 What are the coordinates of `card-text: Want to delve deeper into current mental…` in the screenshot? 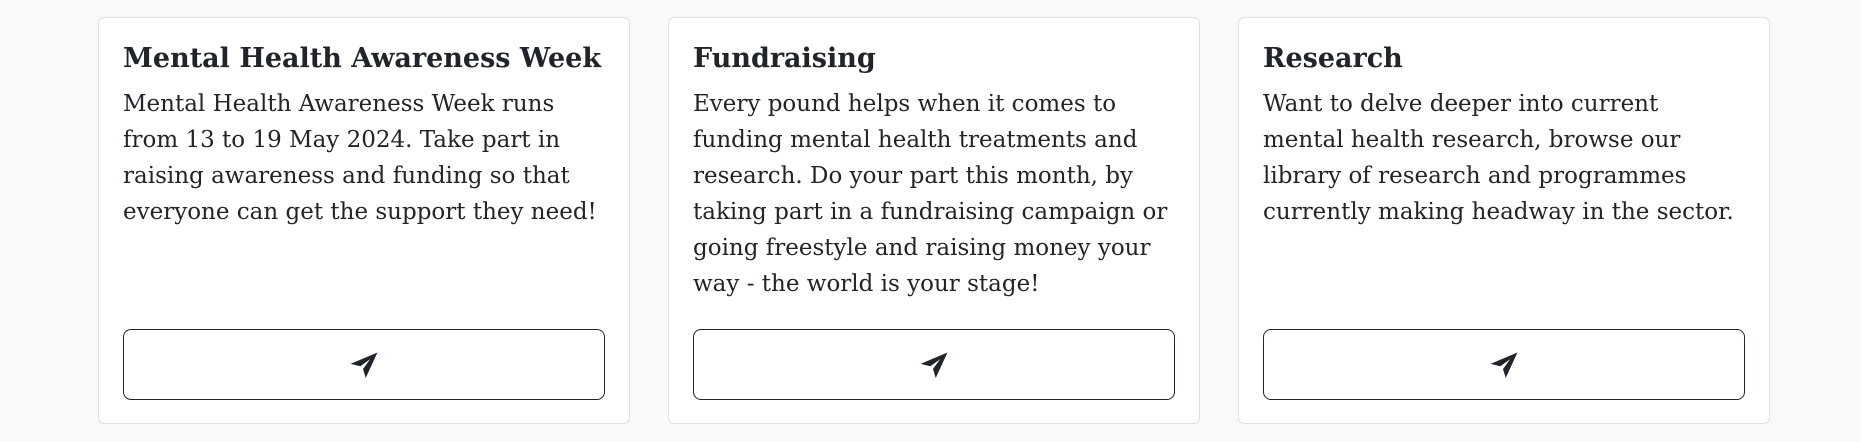 It's located at (1498, 158).